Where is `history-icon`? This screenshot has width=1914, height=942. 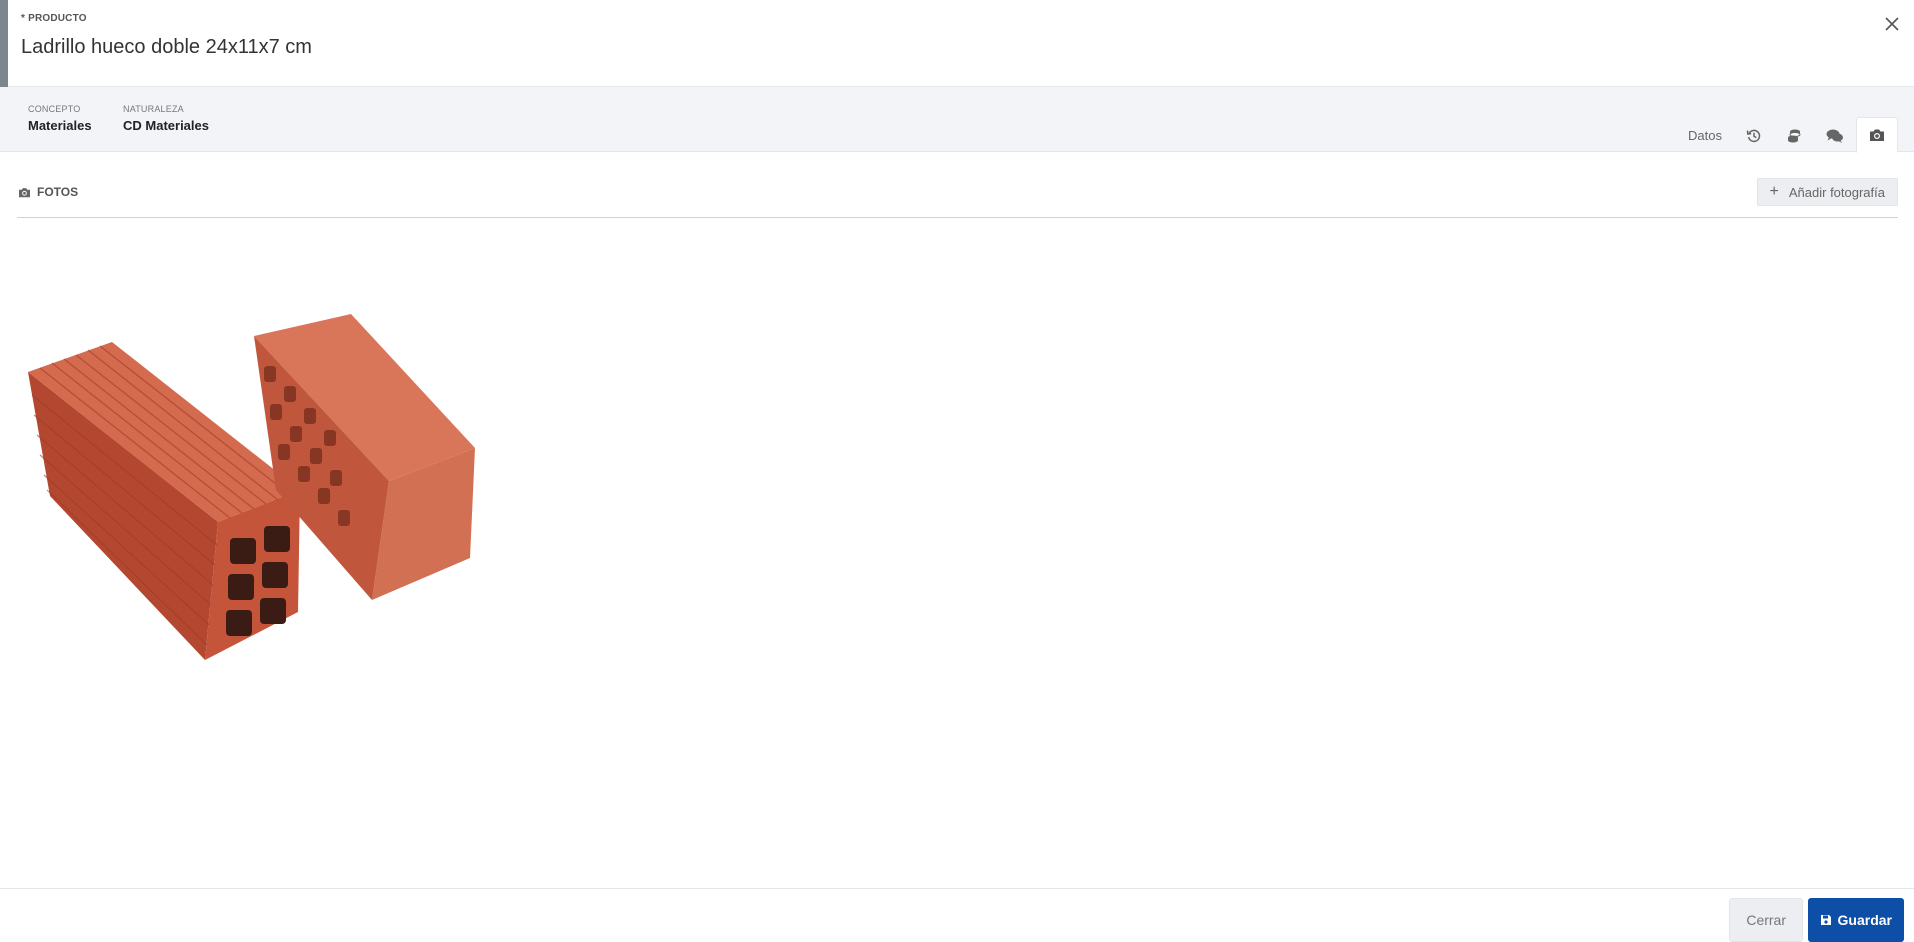 history-icon is located at coordinates (1753, 135).